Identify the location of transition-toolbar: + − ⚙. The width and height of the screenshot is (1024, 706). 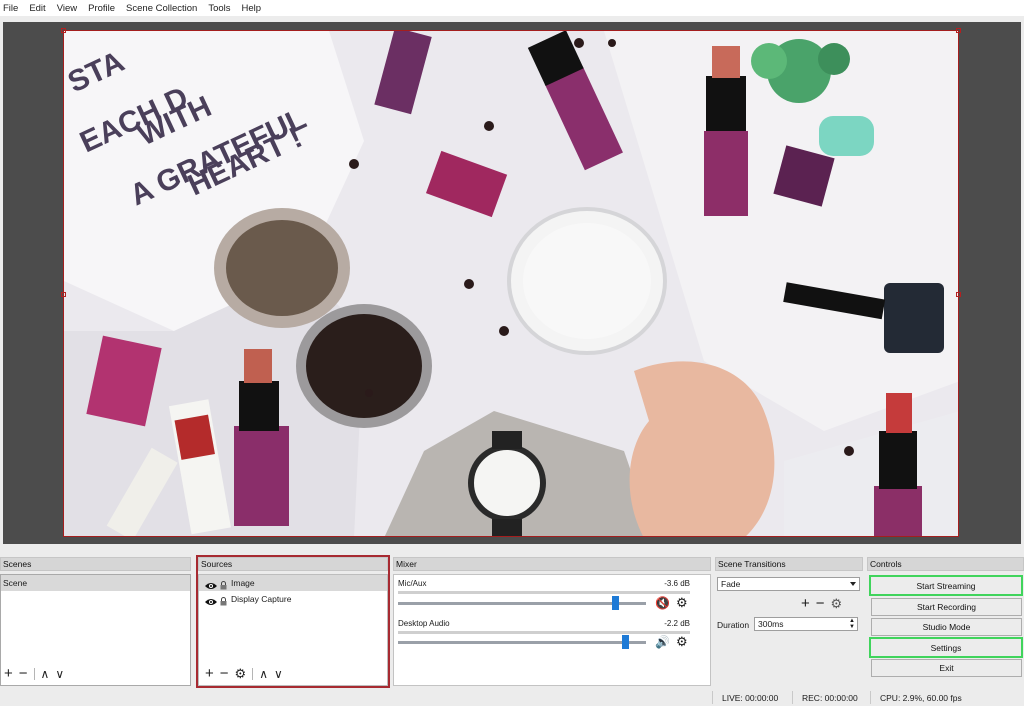
(821, 603).